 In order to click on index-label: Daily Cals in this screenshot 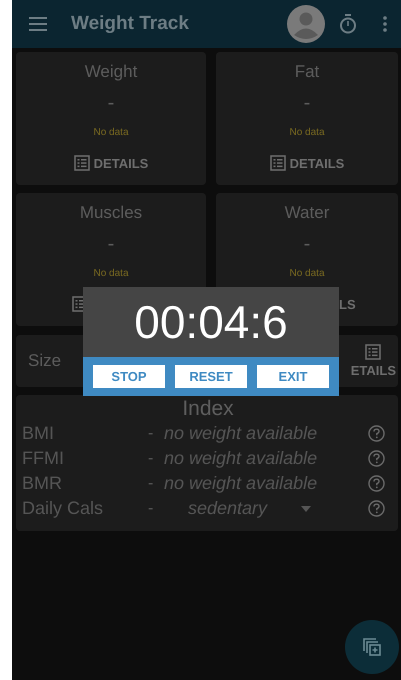, I will do `click(63, 508)`.